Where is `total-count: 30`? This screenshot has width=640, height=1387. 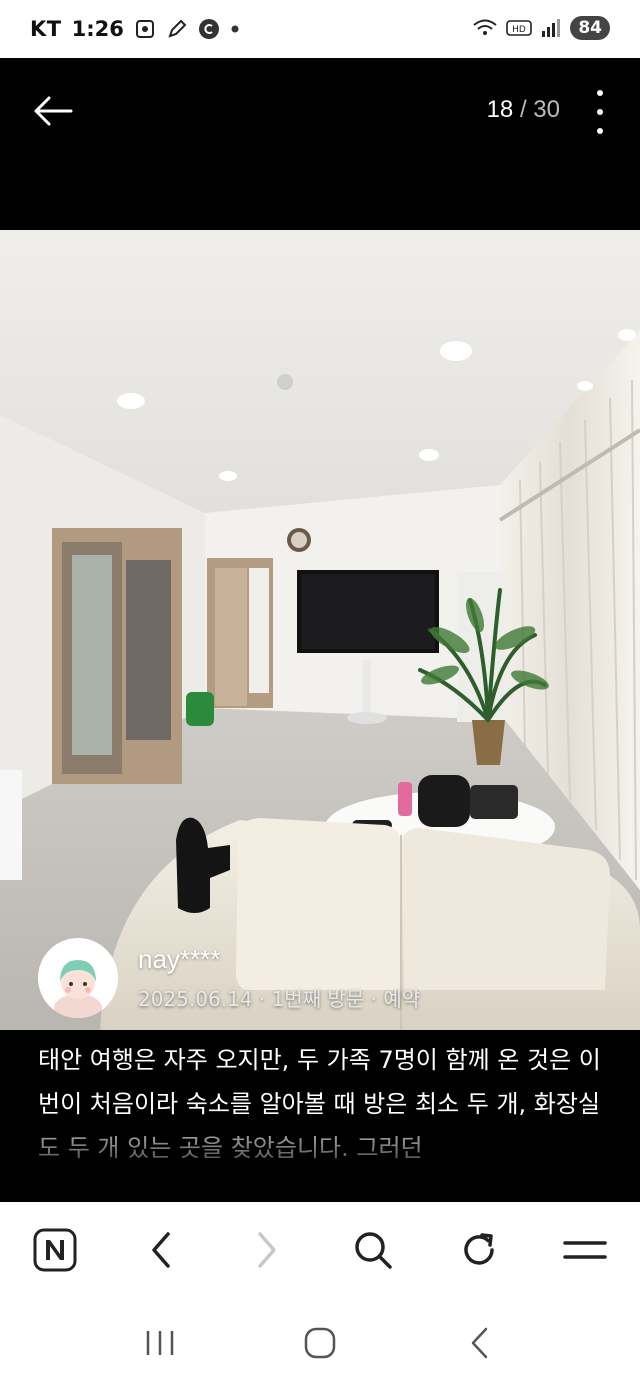
total-count: 30 is located at coordinates (546, 109).